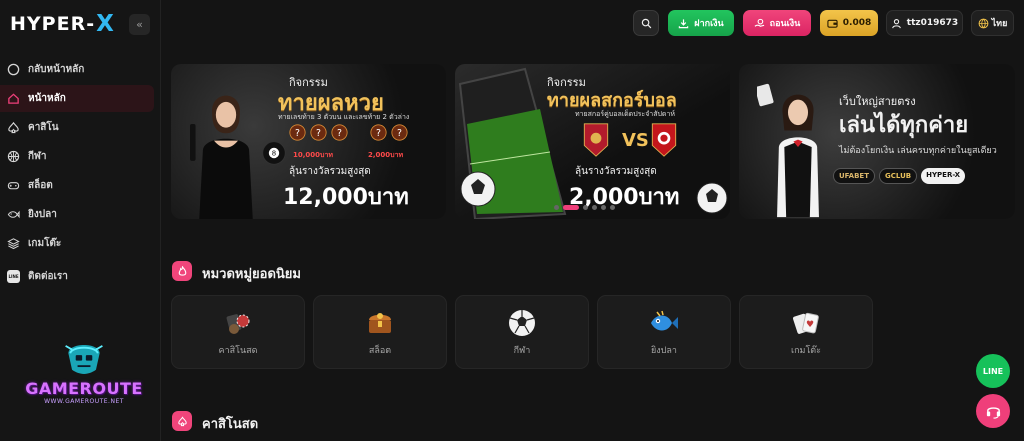 Image resolution: width=1024 pixels, height=441 pixels. Describe the element at coordinates (77, 69) in the screenshot. I see `sidebar-item-back-home: กลับหน้าหลัก` at that location.